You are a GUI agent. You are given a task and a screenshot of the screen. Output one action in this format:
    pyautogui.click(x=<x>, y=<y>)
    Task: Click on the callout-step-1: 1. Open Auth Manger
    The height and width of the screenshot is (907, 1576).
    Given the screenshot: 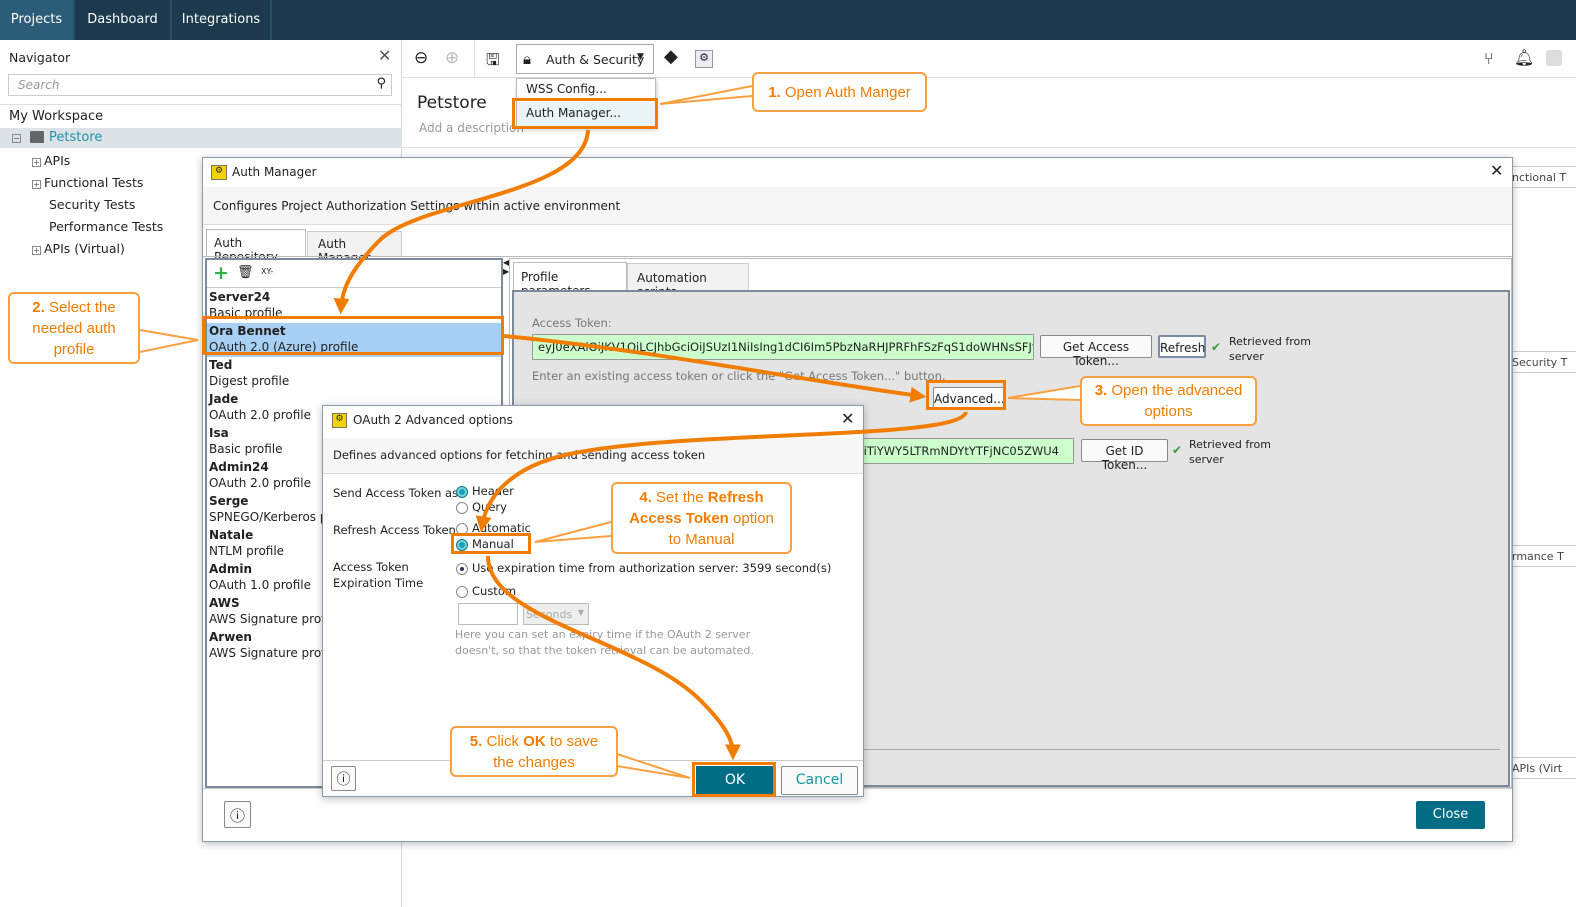 What is the action you would take?
    pyautogui.click(x=839, y=92)
    